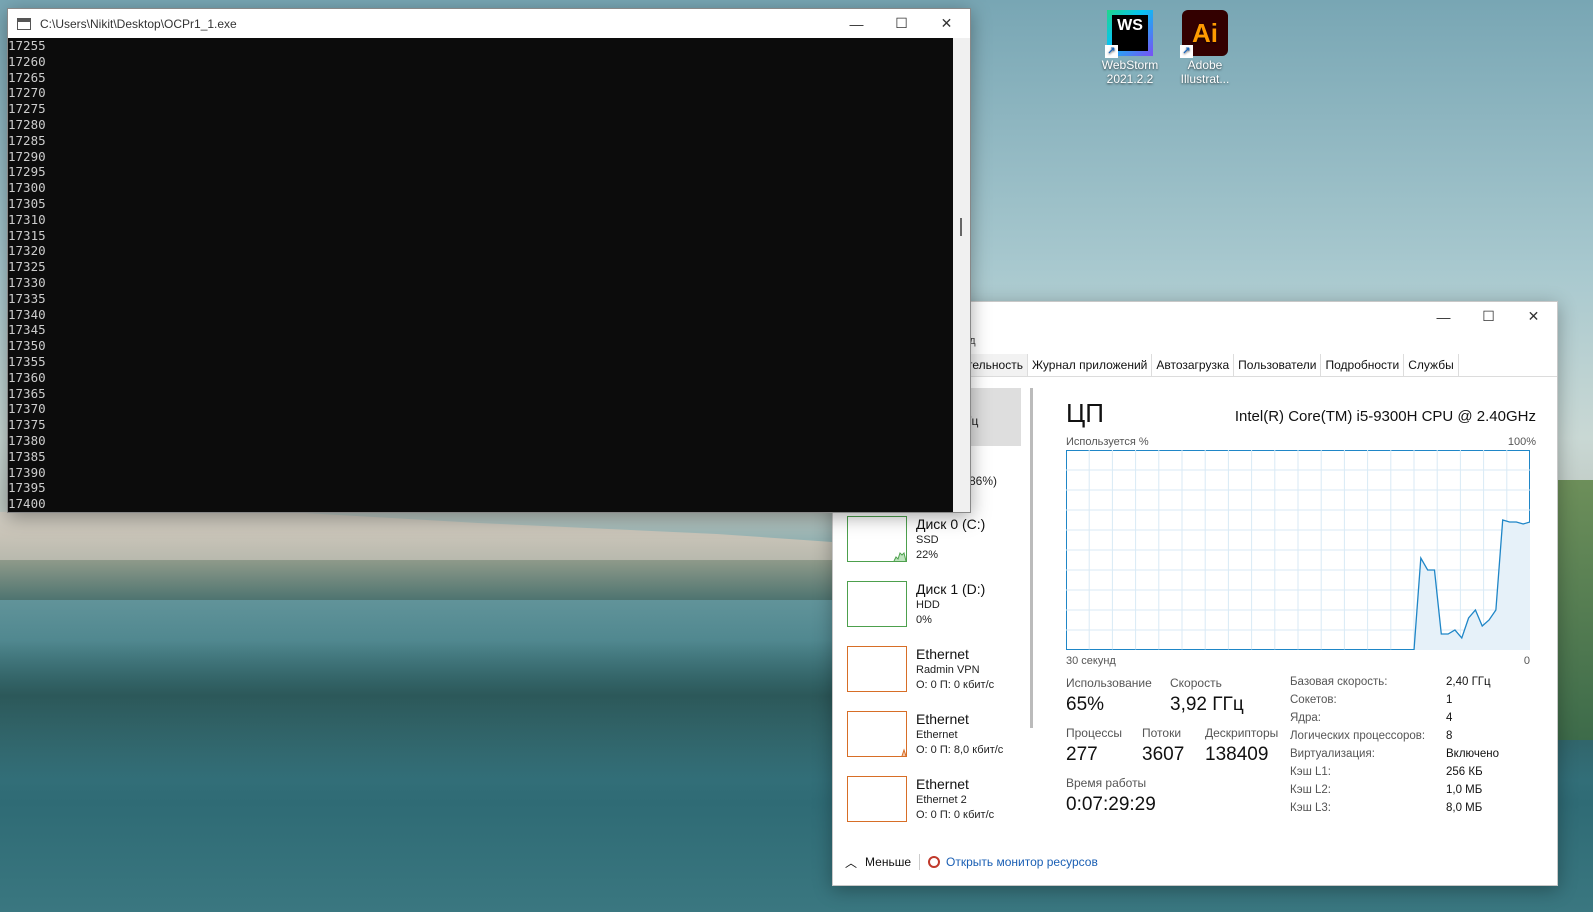  I want to click on detail-value: 8,0 МБ, so click(1464, 808).